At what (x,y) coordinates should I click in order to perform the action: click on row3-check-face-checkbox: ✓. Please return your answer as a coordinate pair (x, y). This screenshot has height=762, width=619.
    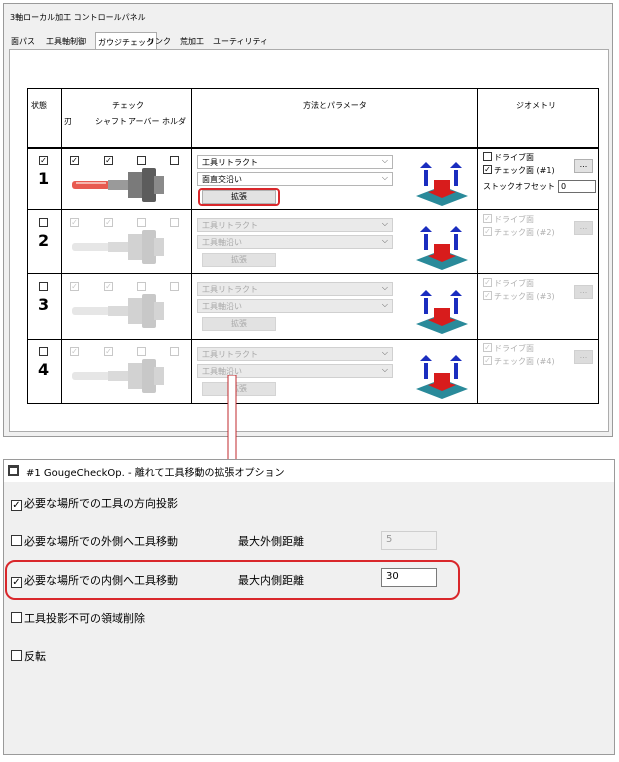
    Looking at the image, I should click on (487, 295).